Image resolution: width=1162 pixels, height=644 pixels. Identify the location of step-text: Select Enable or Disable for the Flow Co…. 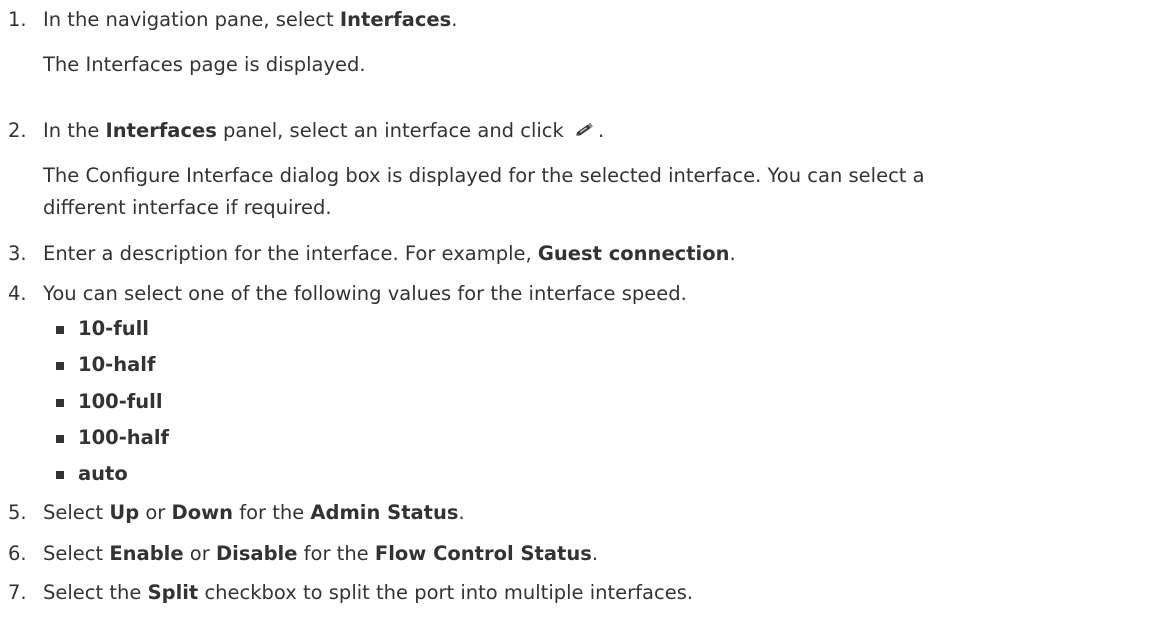
(321, 553).